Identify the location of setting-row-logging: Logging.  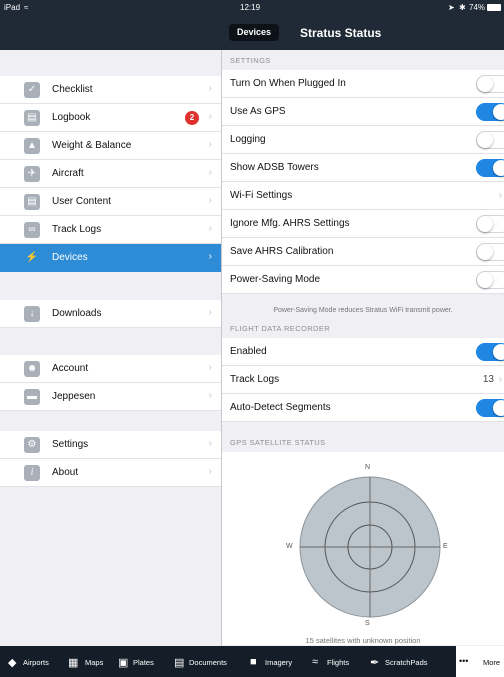
(363, 140).